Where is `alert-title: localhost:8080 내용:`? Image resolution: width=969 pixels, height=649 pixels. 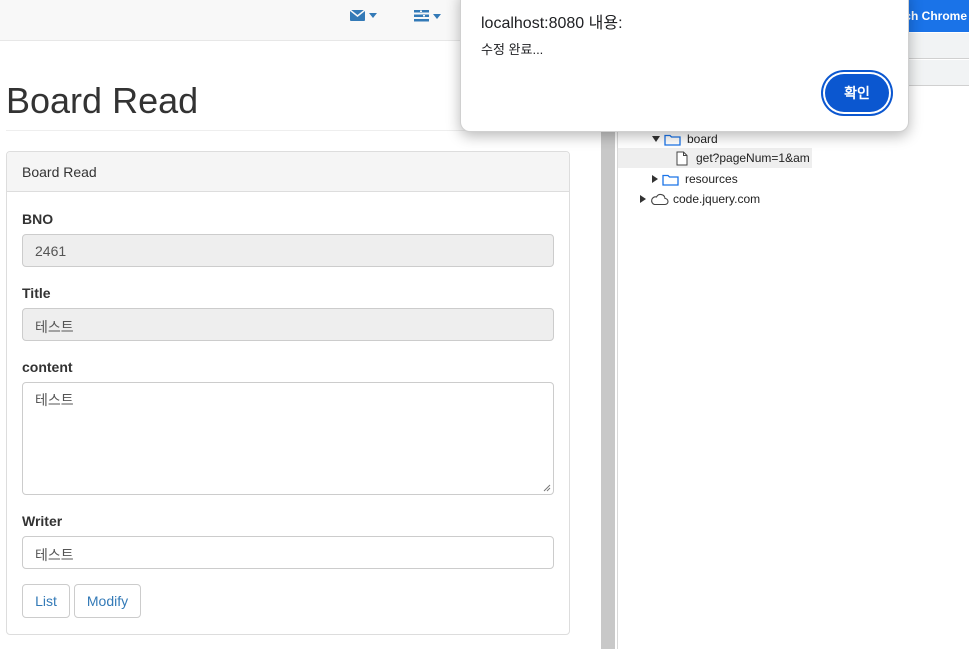 alert-title: localhost:8080 내용: is located at coordinates (552, 23).